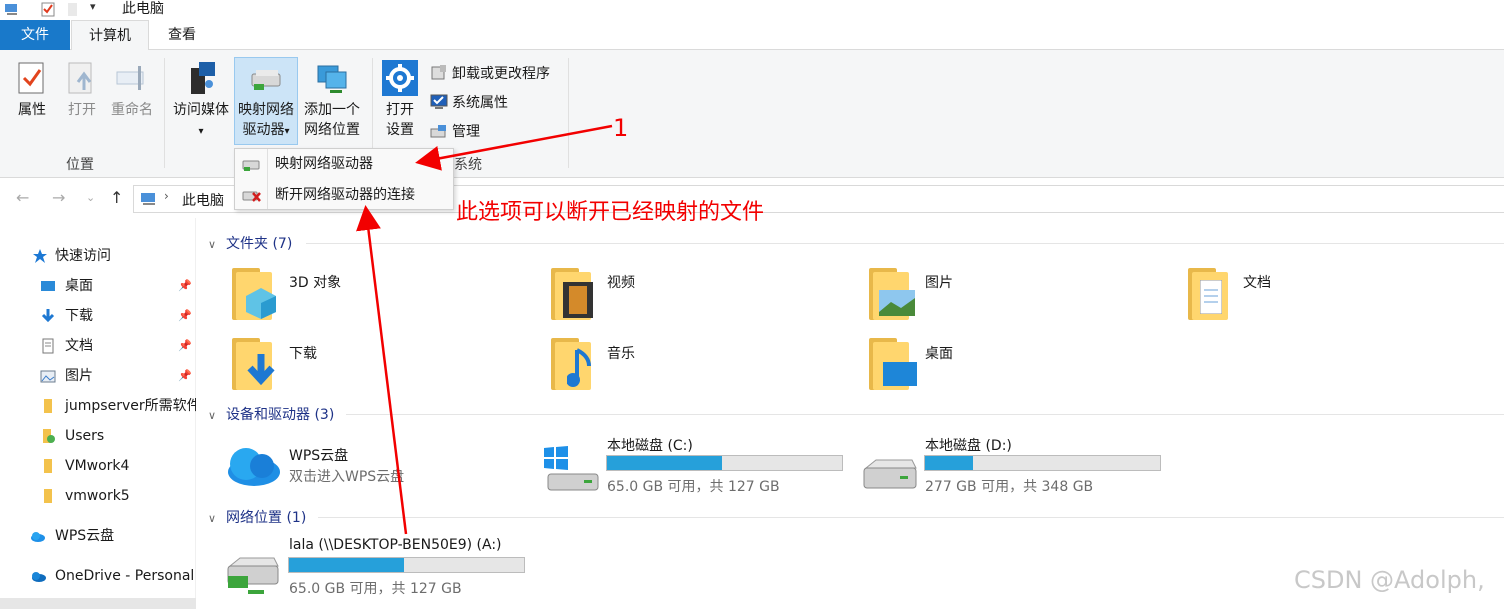  I want to click on rename-button: 重命名, so click(132, 90).